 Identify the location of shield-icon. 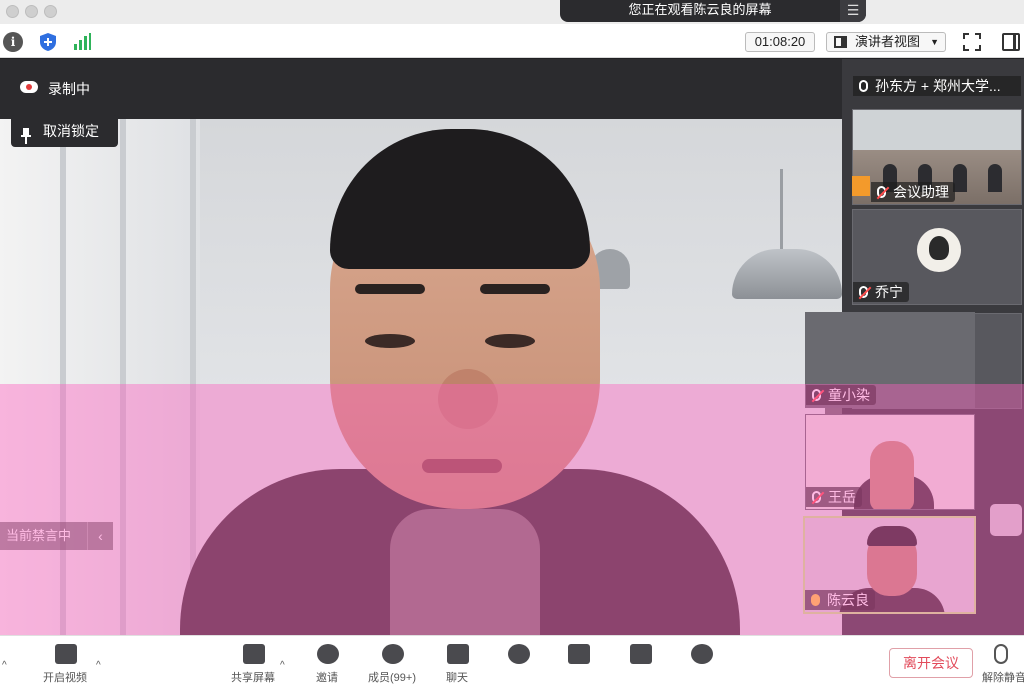
(48, 42).